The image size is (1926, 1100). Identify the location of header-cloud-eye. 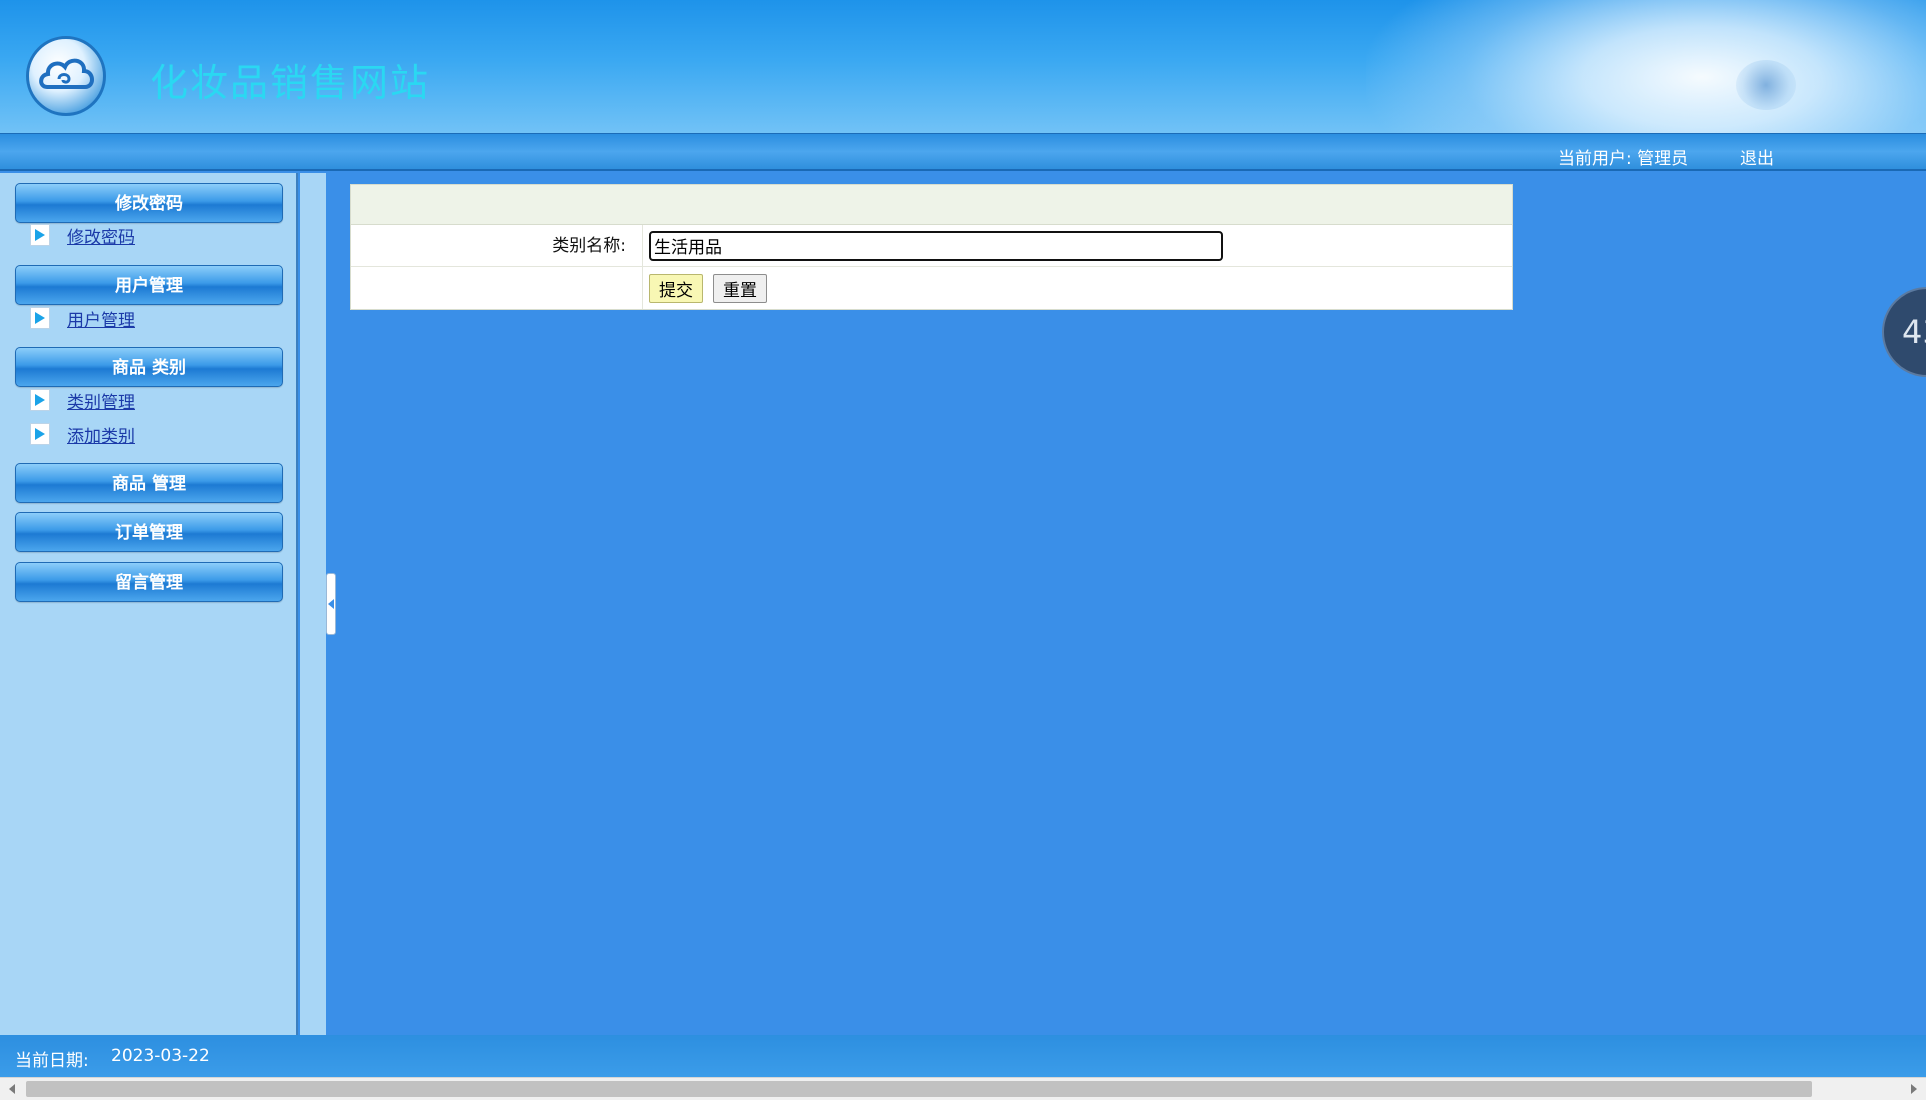
(1766, 85).